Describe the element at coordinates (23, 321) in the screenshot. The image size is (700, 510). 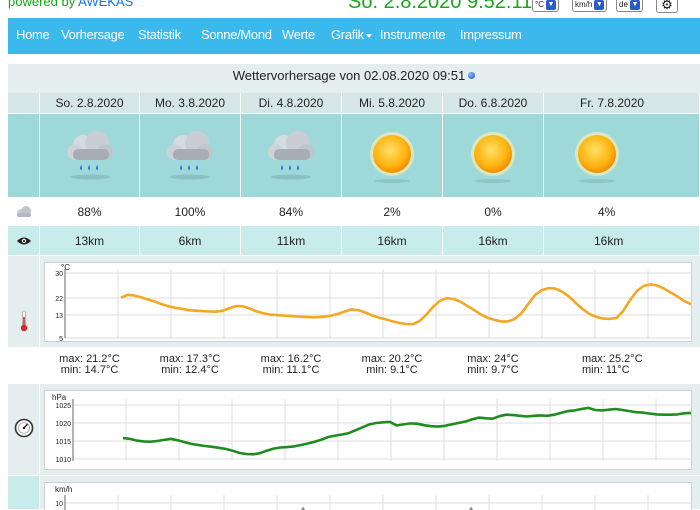
I see `thermometer-icon` at that location.